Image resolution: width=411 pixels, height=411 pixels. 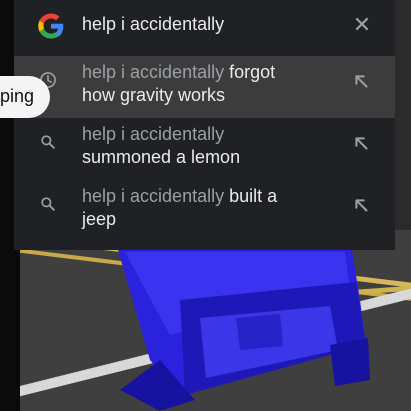 I want to click on side-tab-label: ping, so click(x=17, y=96).